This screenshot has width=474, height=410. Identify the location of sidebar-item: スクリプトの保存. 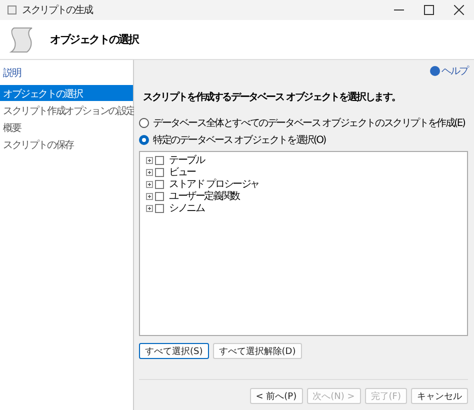
(66, 144).